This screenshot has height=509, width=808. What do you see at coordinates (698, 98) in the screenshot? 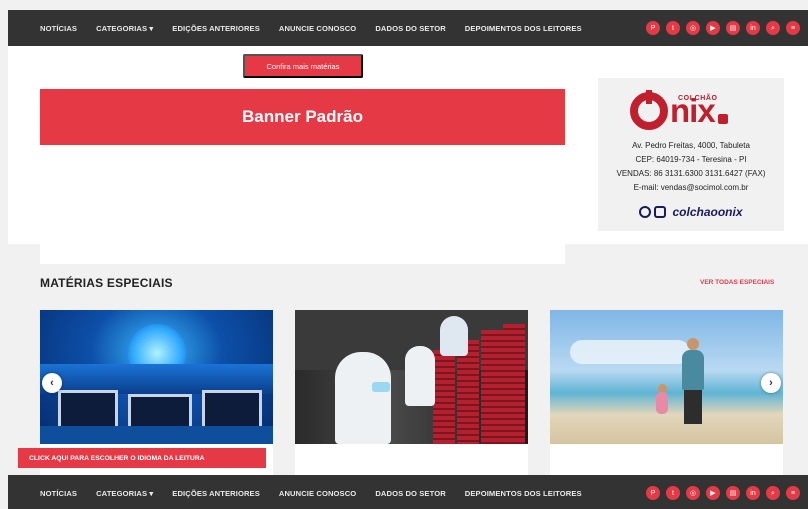
I see `onix-brand-small: COLCHÃO` at bounding box center [698, 98].